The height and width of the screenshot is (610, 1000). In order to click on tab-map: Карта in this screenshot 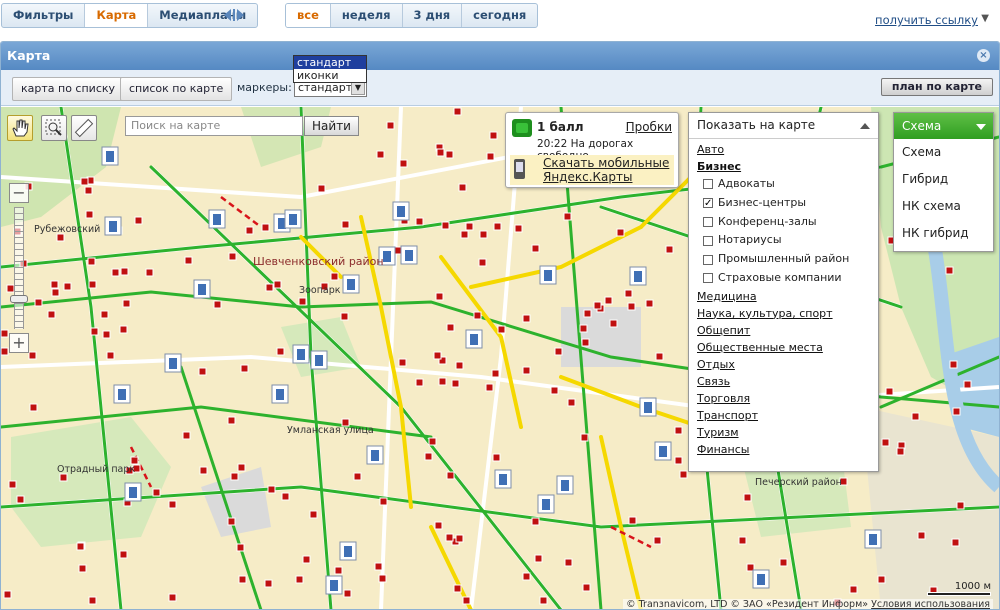, I will do `click(117, 15)`.